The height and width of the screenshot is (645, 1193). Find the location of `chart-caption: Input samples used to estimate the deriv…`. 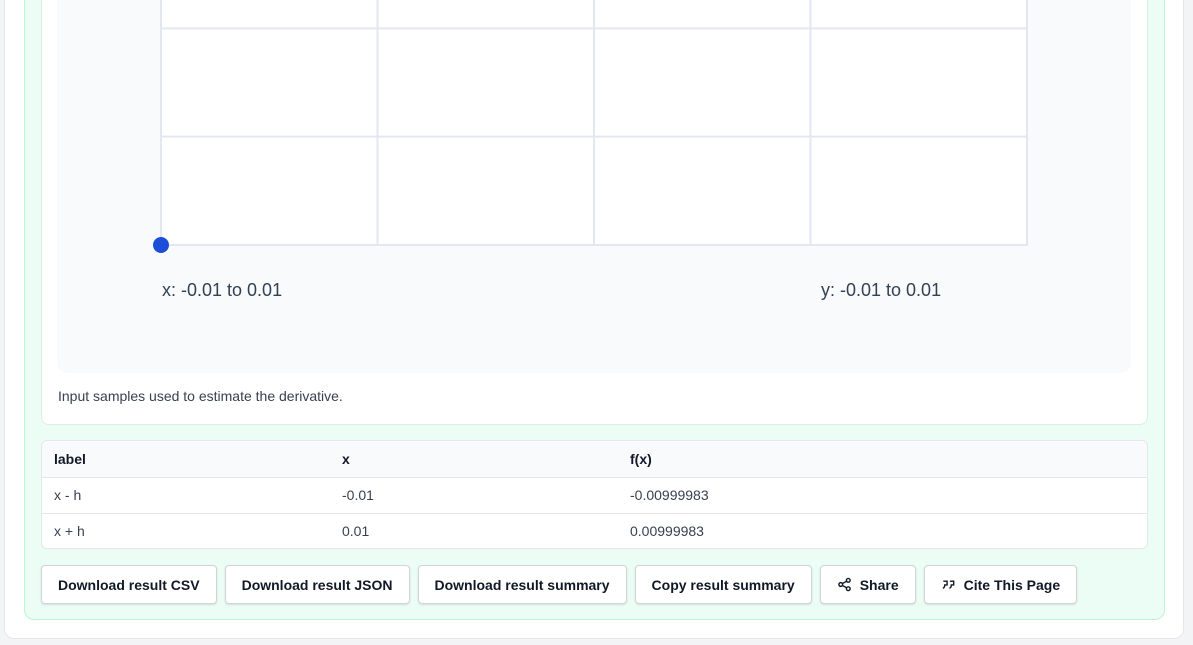

chart-caption: Input samples used to estimate the deriv… is located at coordinates (200, 396).